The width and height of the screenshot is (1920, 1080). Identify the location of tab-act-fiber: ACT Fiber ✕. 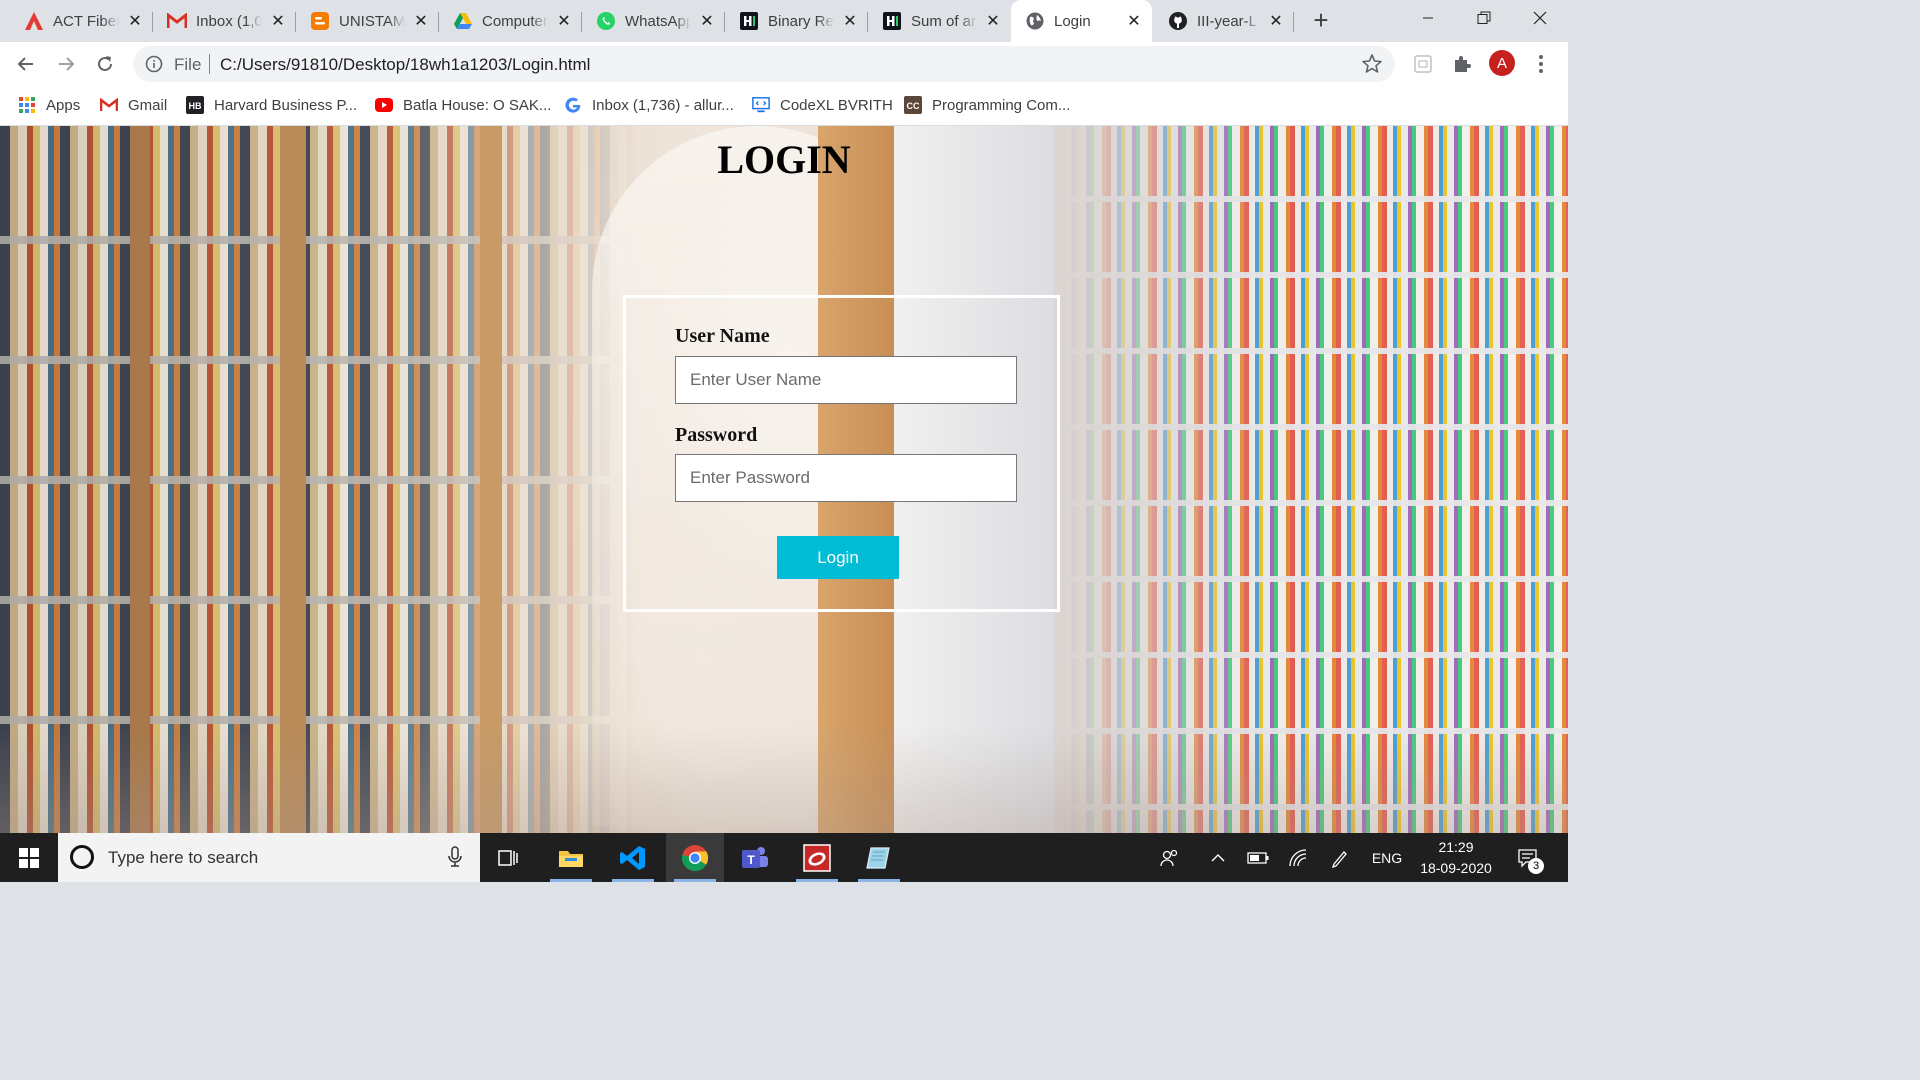
(81, 21).